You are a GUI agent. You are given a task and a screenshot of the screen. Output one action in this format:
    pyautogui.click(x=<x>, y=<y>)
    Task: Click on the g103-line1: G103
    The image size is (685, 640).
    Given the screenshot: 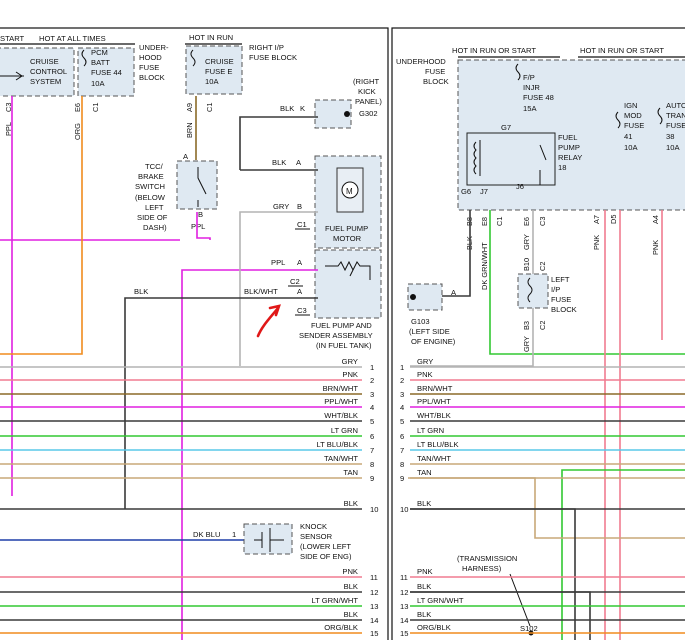 What is the action you would take?
    pyautogui.click(x=420, y=321)
    